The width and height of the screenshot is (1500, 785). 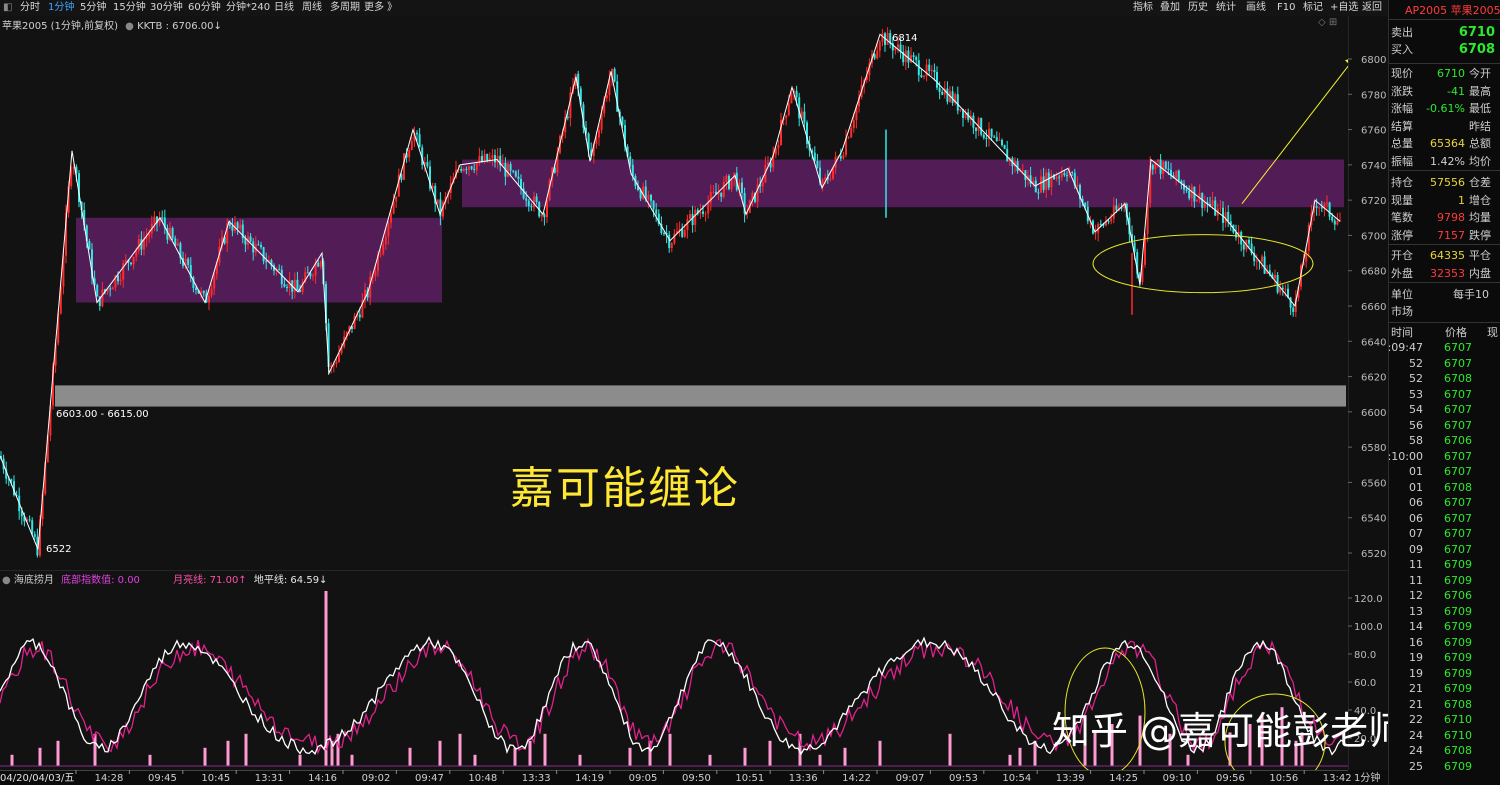 I want to click on low-price-label: 6522, so click(x=59, y=549).